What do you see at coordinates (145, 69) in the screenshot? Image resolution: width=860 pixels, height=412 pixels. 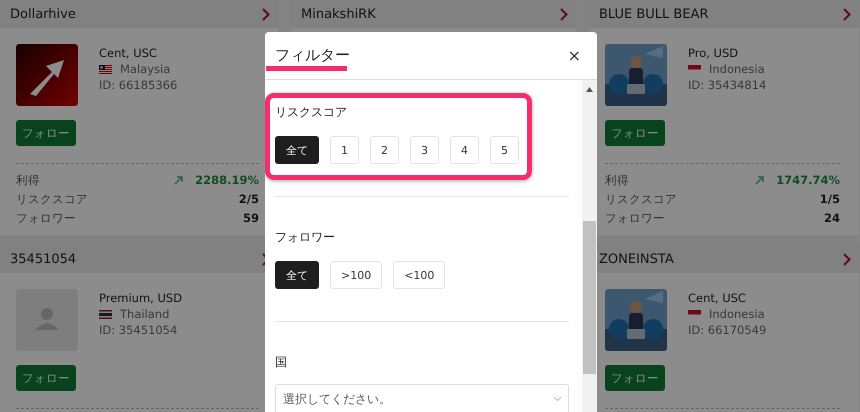 I see `country-name: Malaysia` at bounding box center [145, 69].